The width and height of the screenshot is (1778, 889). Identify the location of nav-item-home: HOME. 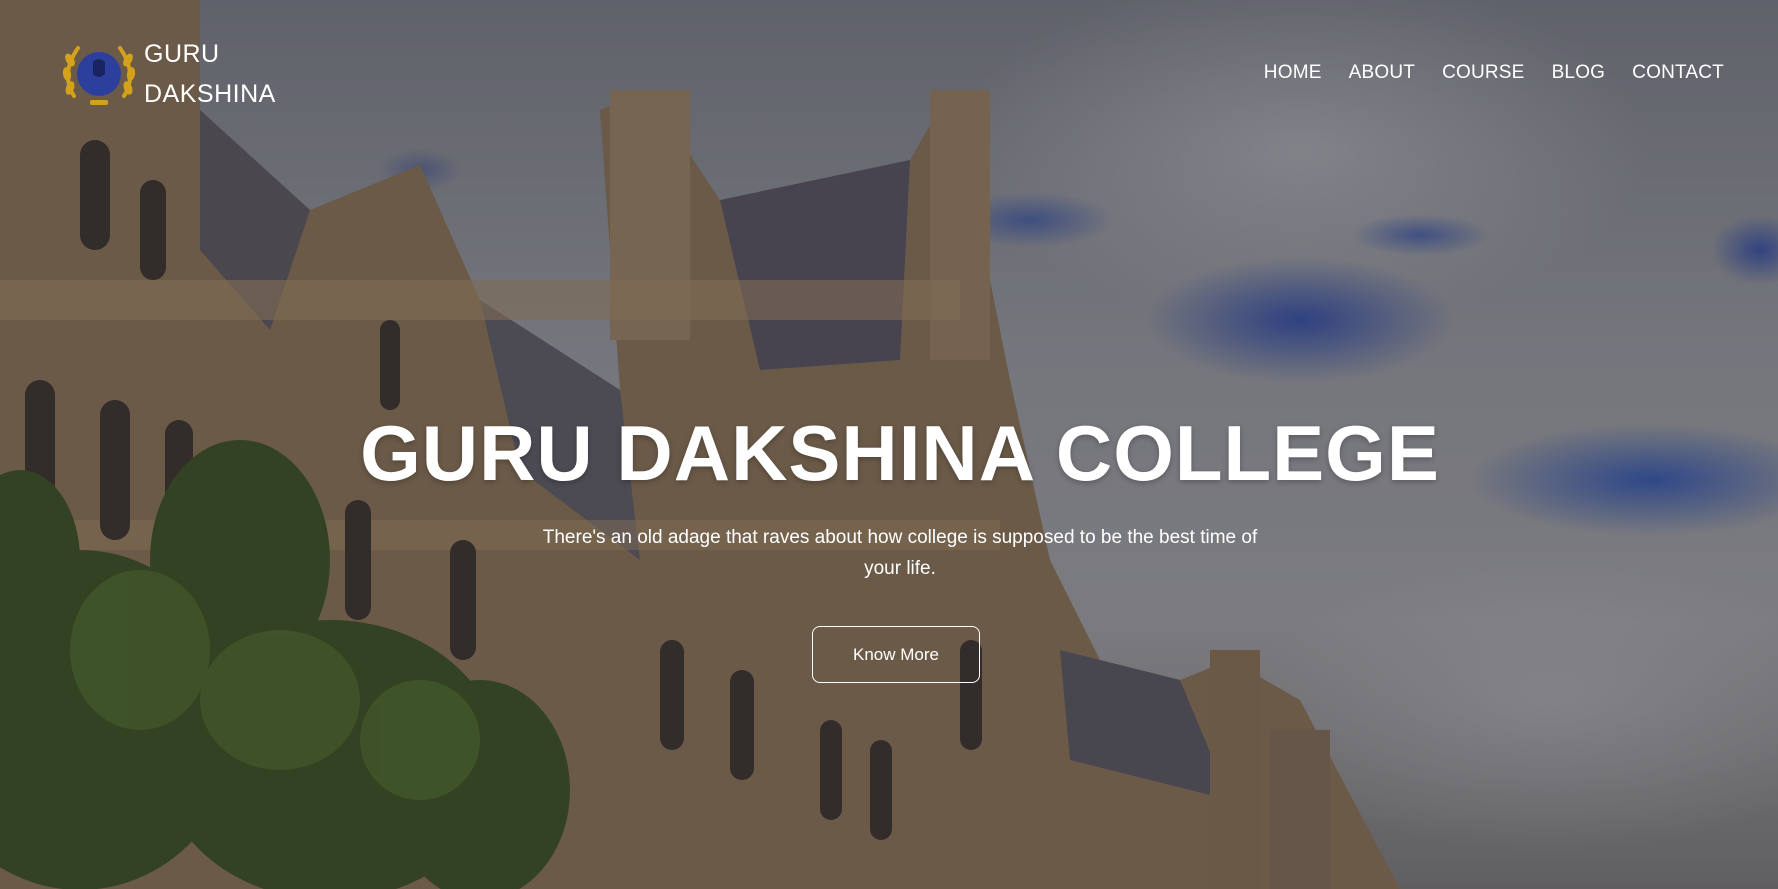
(1293, 73).